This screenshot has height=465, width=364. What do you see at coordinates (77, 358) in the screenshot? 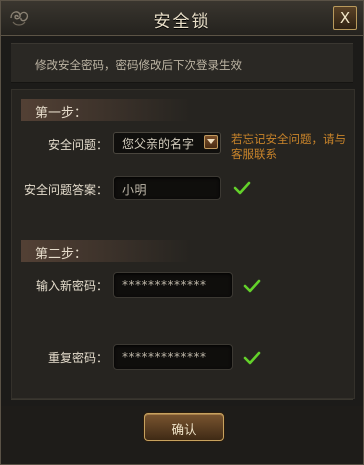
I see `repeat-password-label: 重复密码：` at bounding box center [77, 358].